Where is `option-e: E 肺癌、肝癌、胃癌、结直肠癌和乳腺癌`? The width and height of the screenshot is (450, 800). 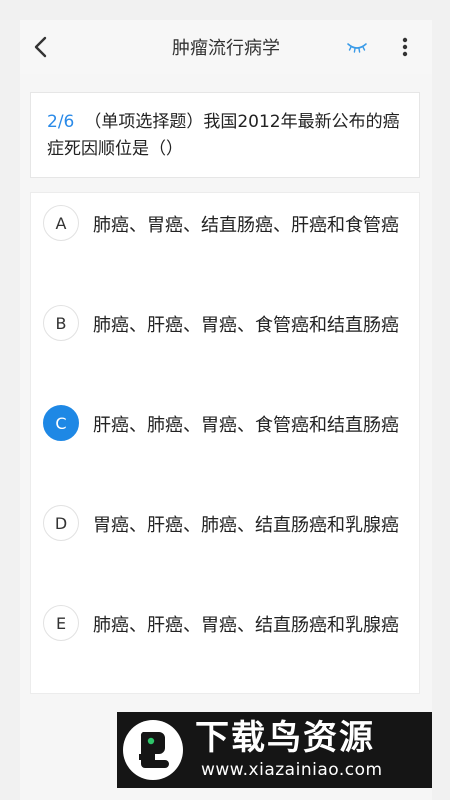
option-e: E 肺癌、肝癌、胃癌、结直肠癌和乳腺癌 is located at coordinates (225, 641).